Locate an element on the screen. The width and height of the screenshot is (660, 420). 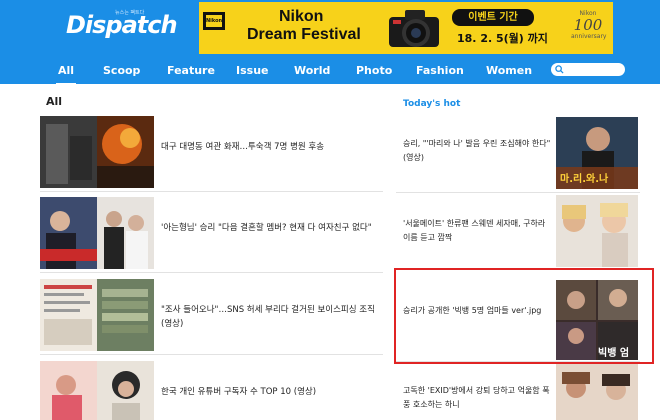
nikon-badge-logo: Nikon is located at coordinates (214, 21).